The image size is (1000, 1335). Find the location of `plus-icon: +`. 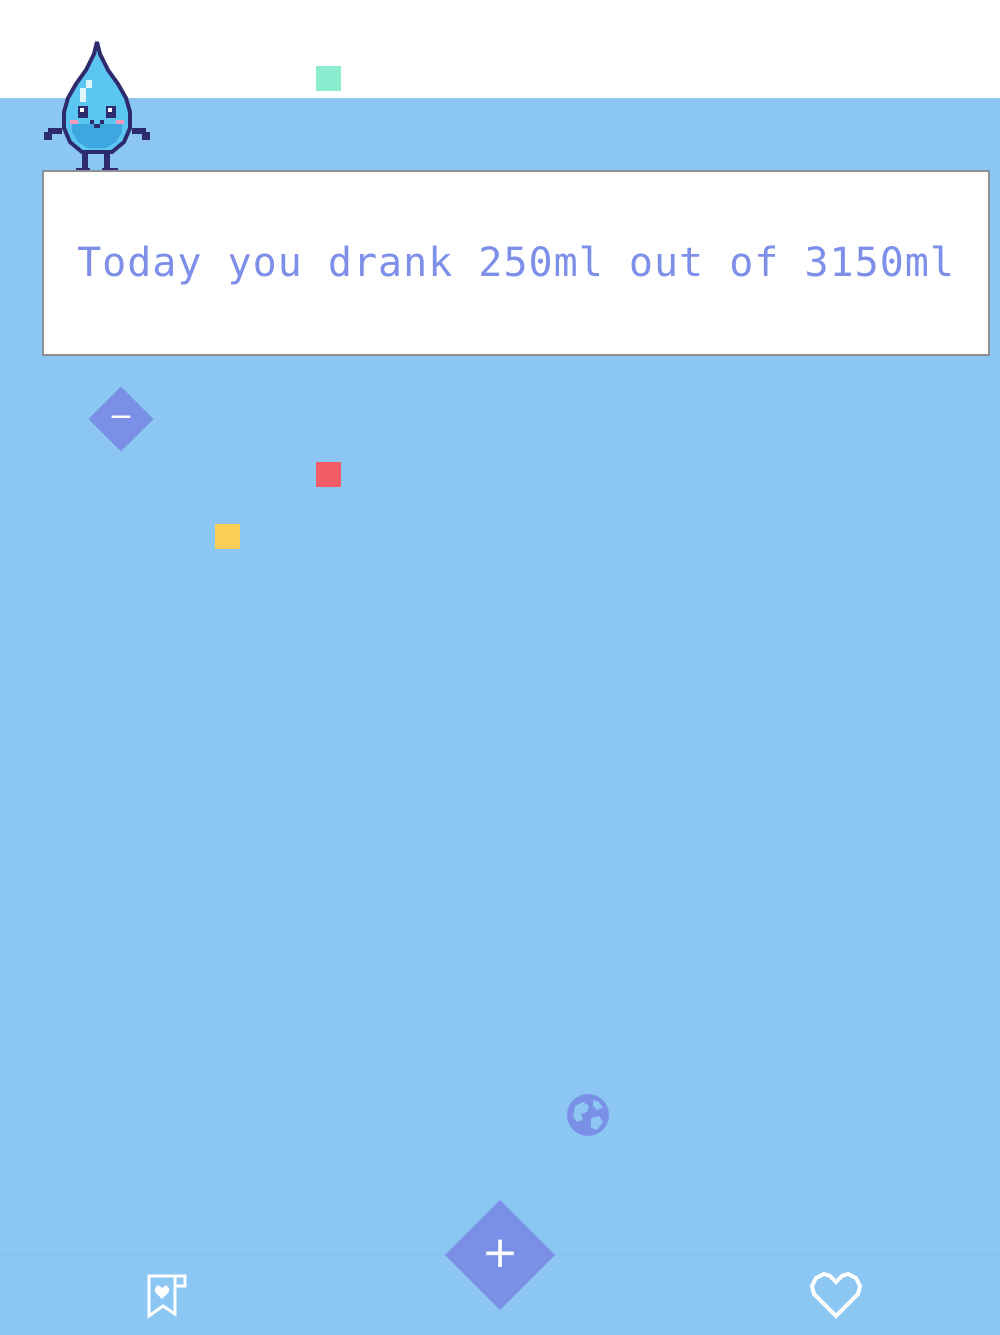

plus-icon: + is located at coordinates (500, 1252).